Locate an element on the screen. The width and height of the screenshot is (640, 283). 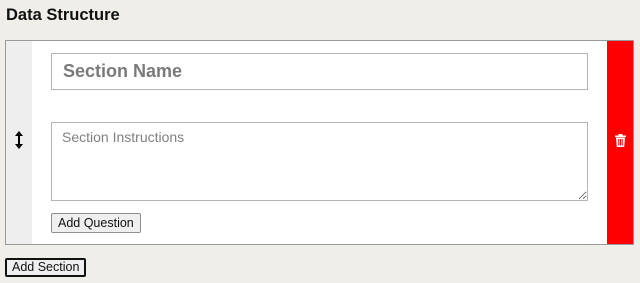
add-question-button: Add Question is located at coordinates (96, 223).